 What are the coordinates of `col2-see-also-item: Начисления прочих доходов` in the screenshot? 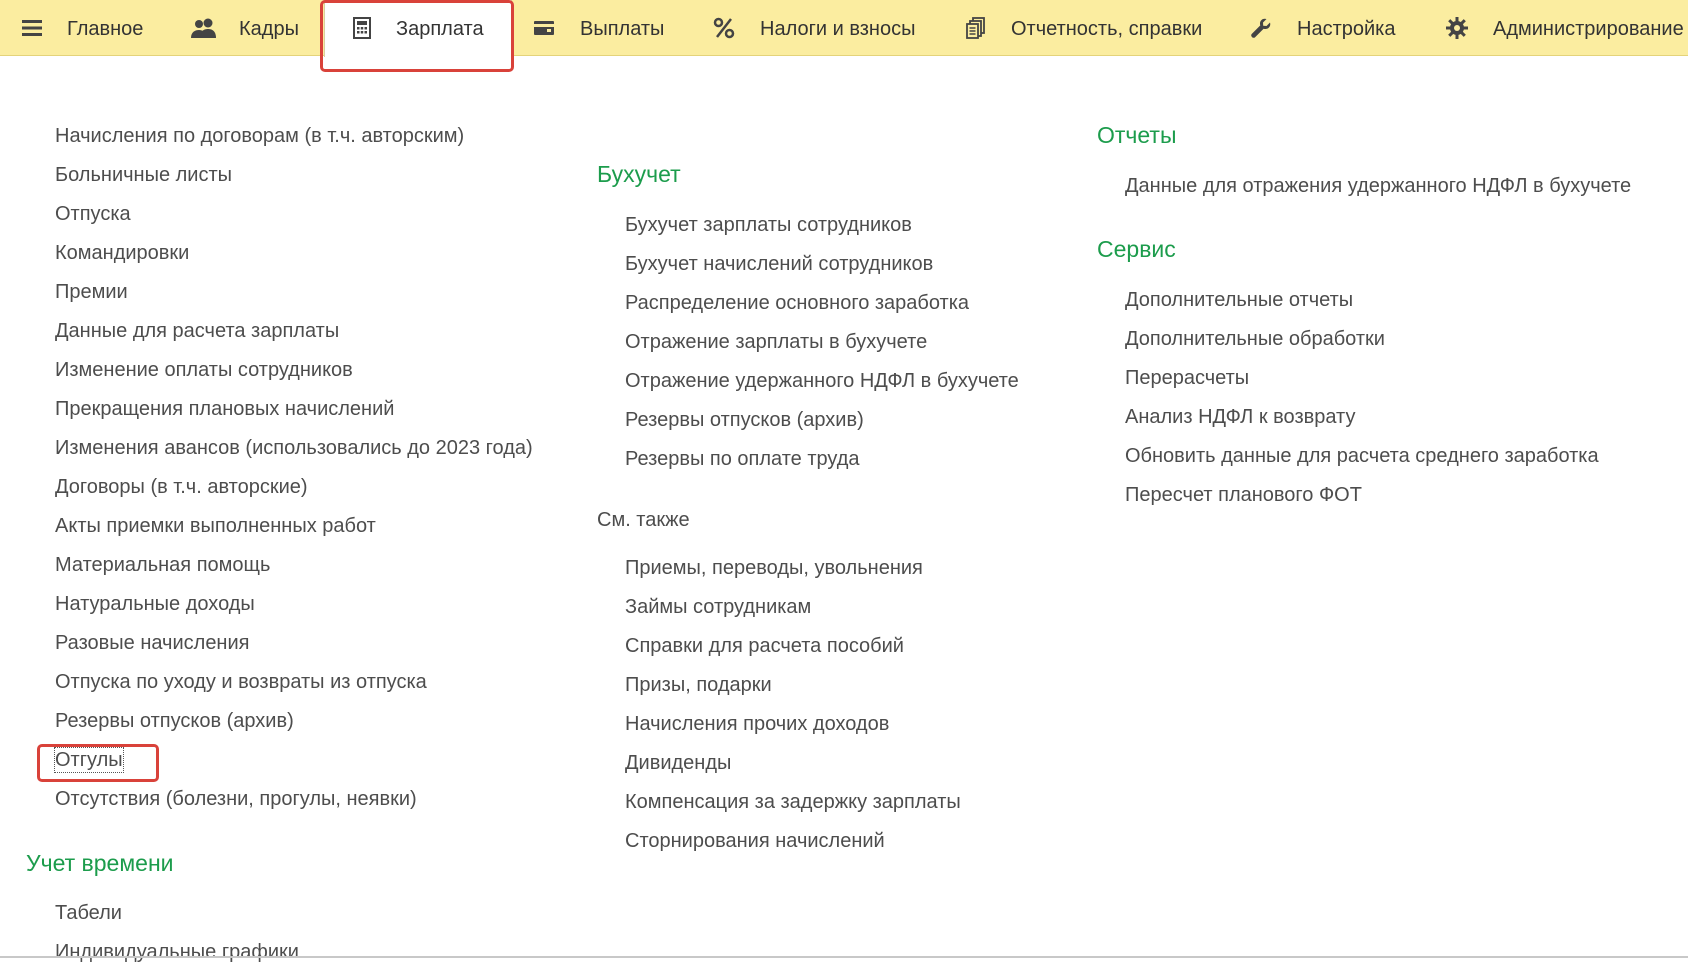 It's located at (757, 724).